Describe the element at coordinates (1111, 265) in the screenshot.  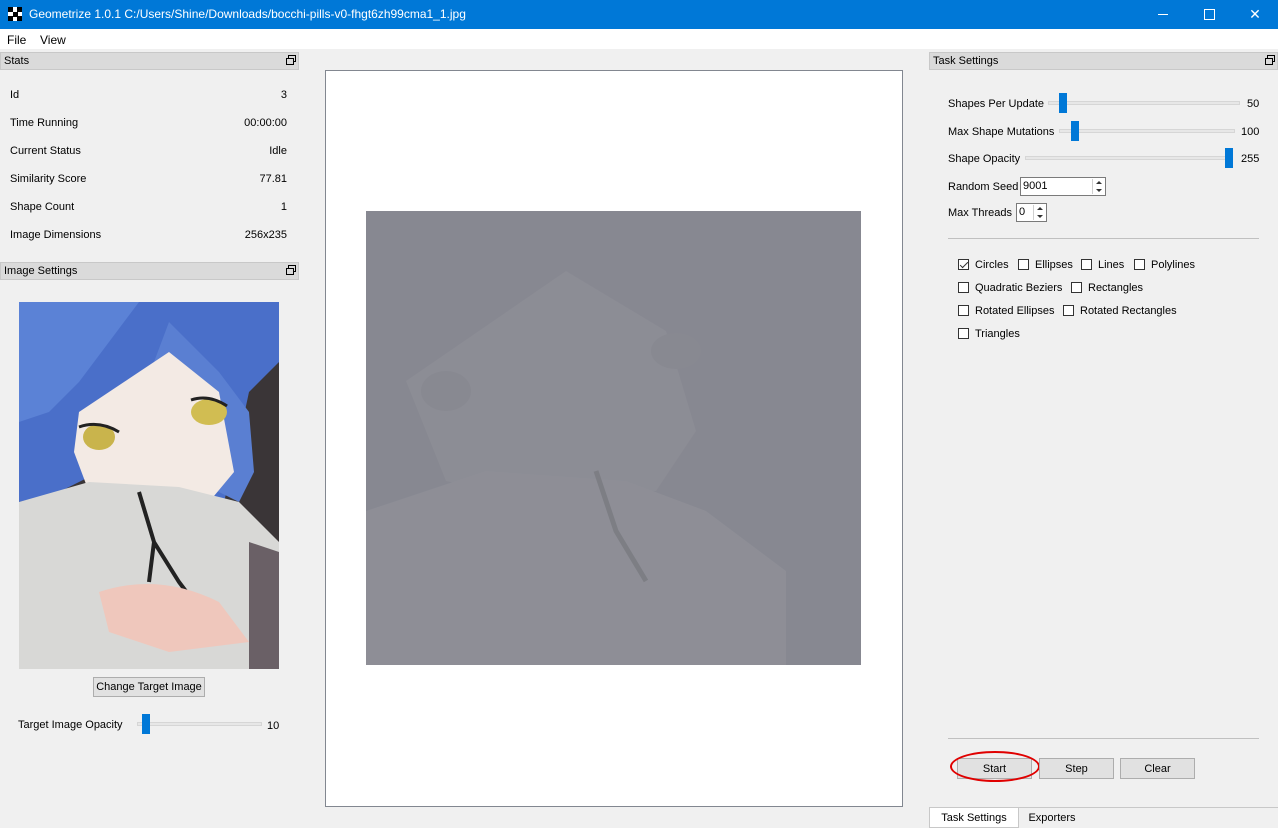
I see `lines-label: Lines` at that location.